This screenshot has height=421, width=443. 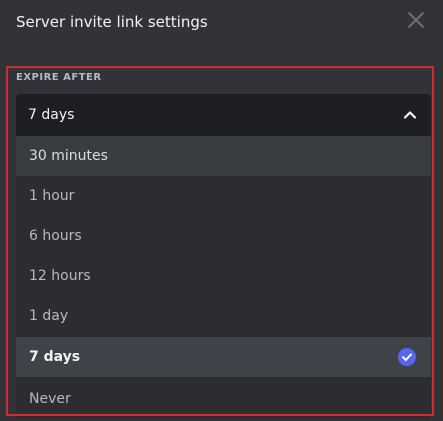 I want to click on close-icon, so click(x=416, y=20).